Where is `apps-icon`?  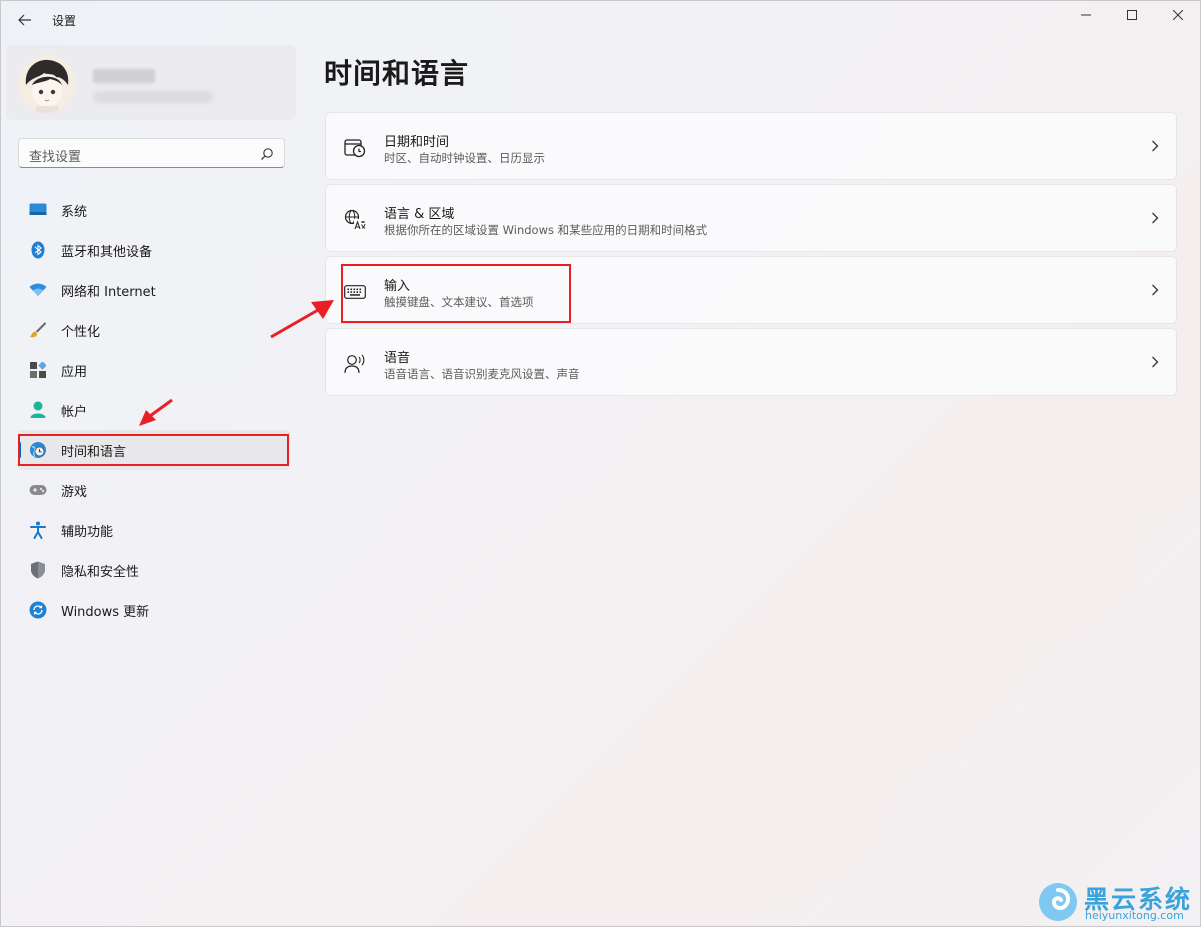 apps-icon is located at coordinates (38, 370).